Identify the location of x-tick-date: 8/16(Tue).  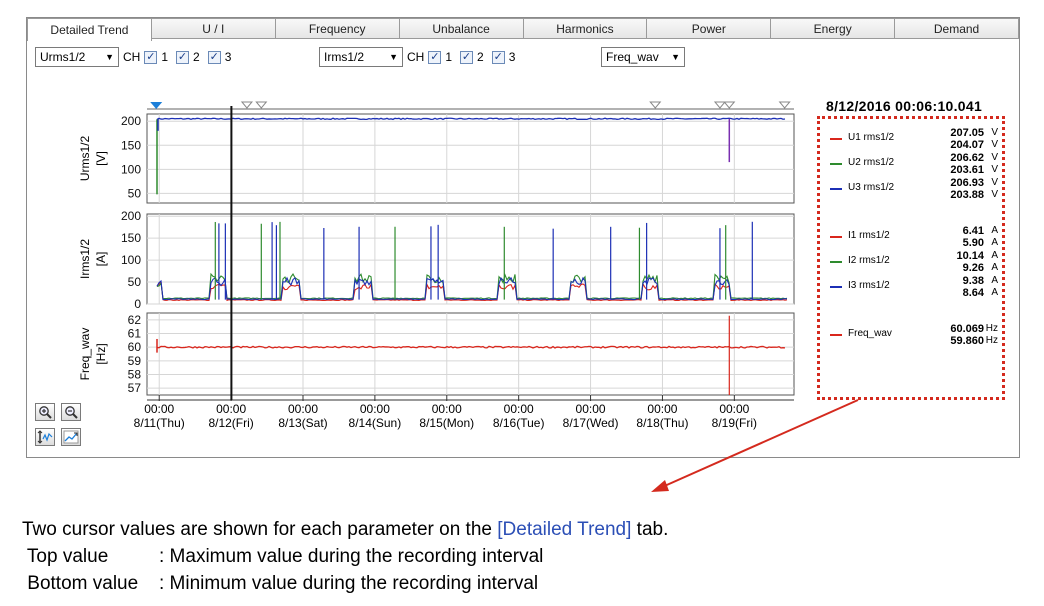
(519, 423).